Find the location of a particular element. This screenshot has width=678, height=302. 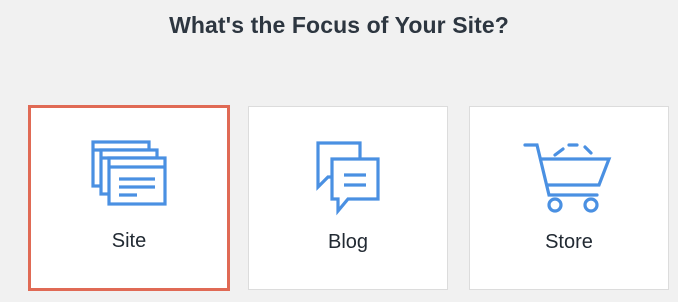

page-title: What's the Focus of Your Site? is located at coordinates (339, 25).